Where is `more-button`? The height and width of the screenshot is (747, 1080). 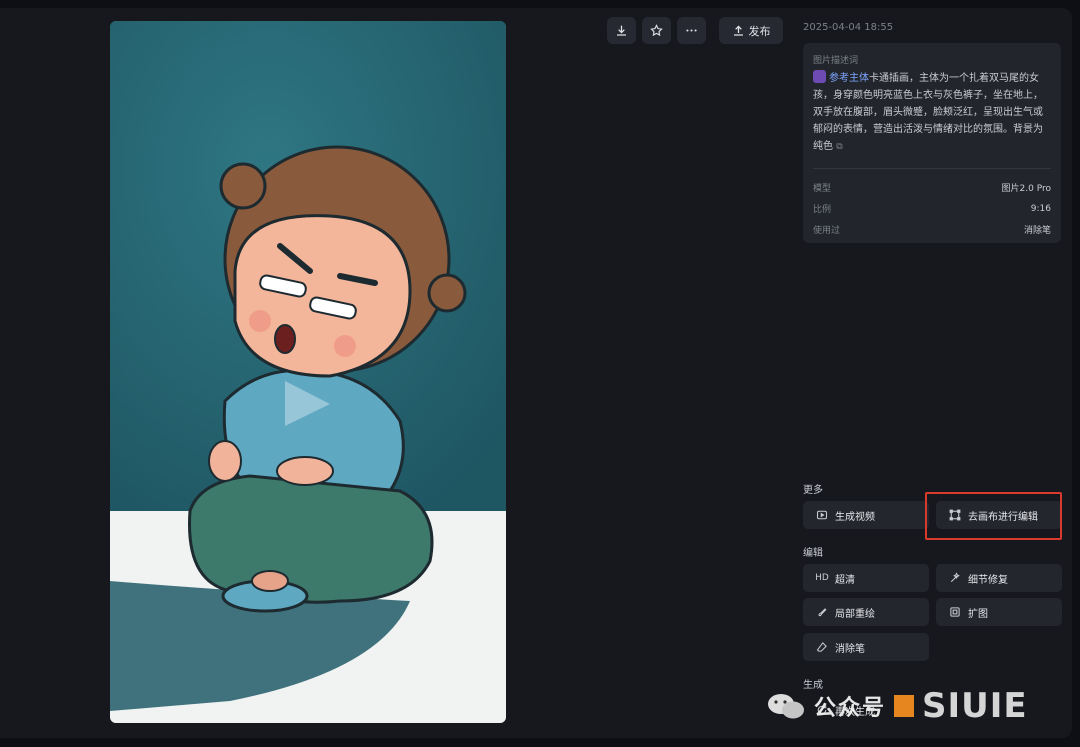
more-button is located at coordinates (691, 30).